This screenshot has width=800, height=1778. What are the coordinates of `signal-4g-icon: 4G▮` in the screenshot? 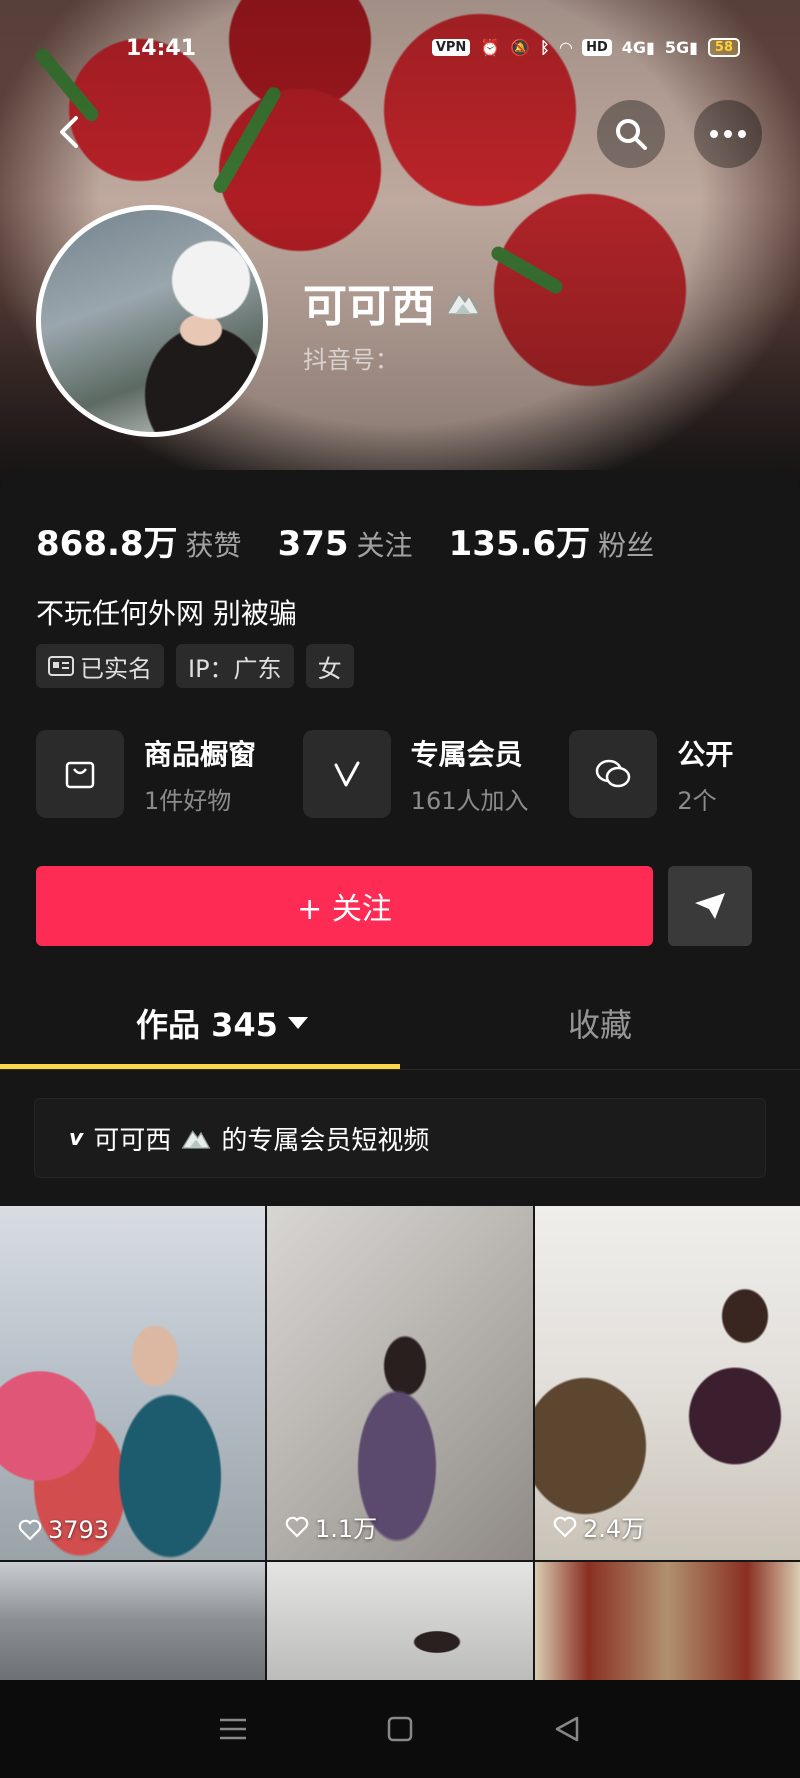 It's located at (638, 47).